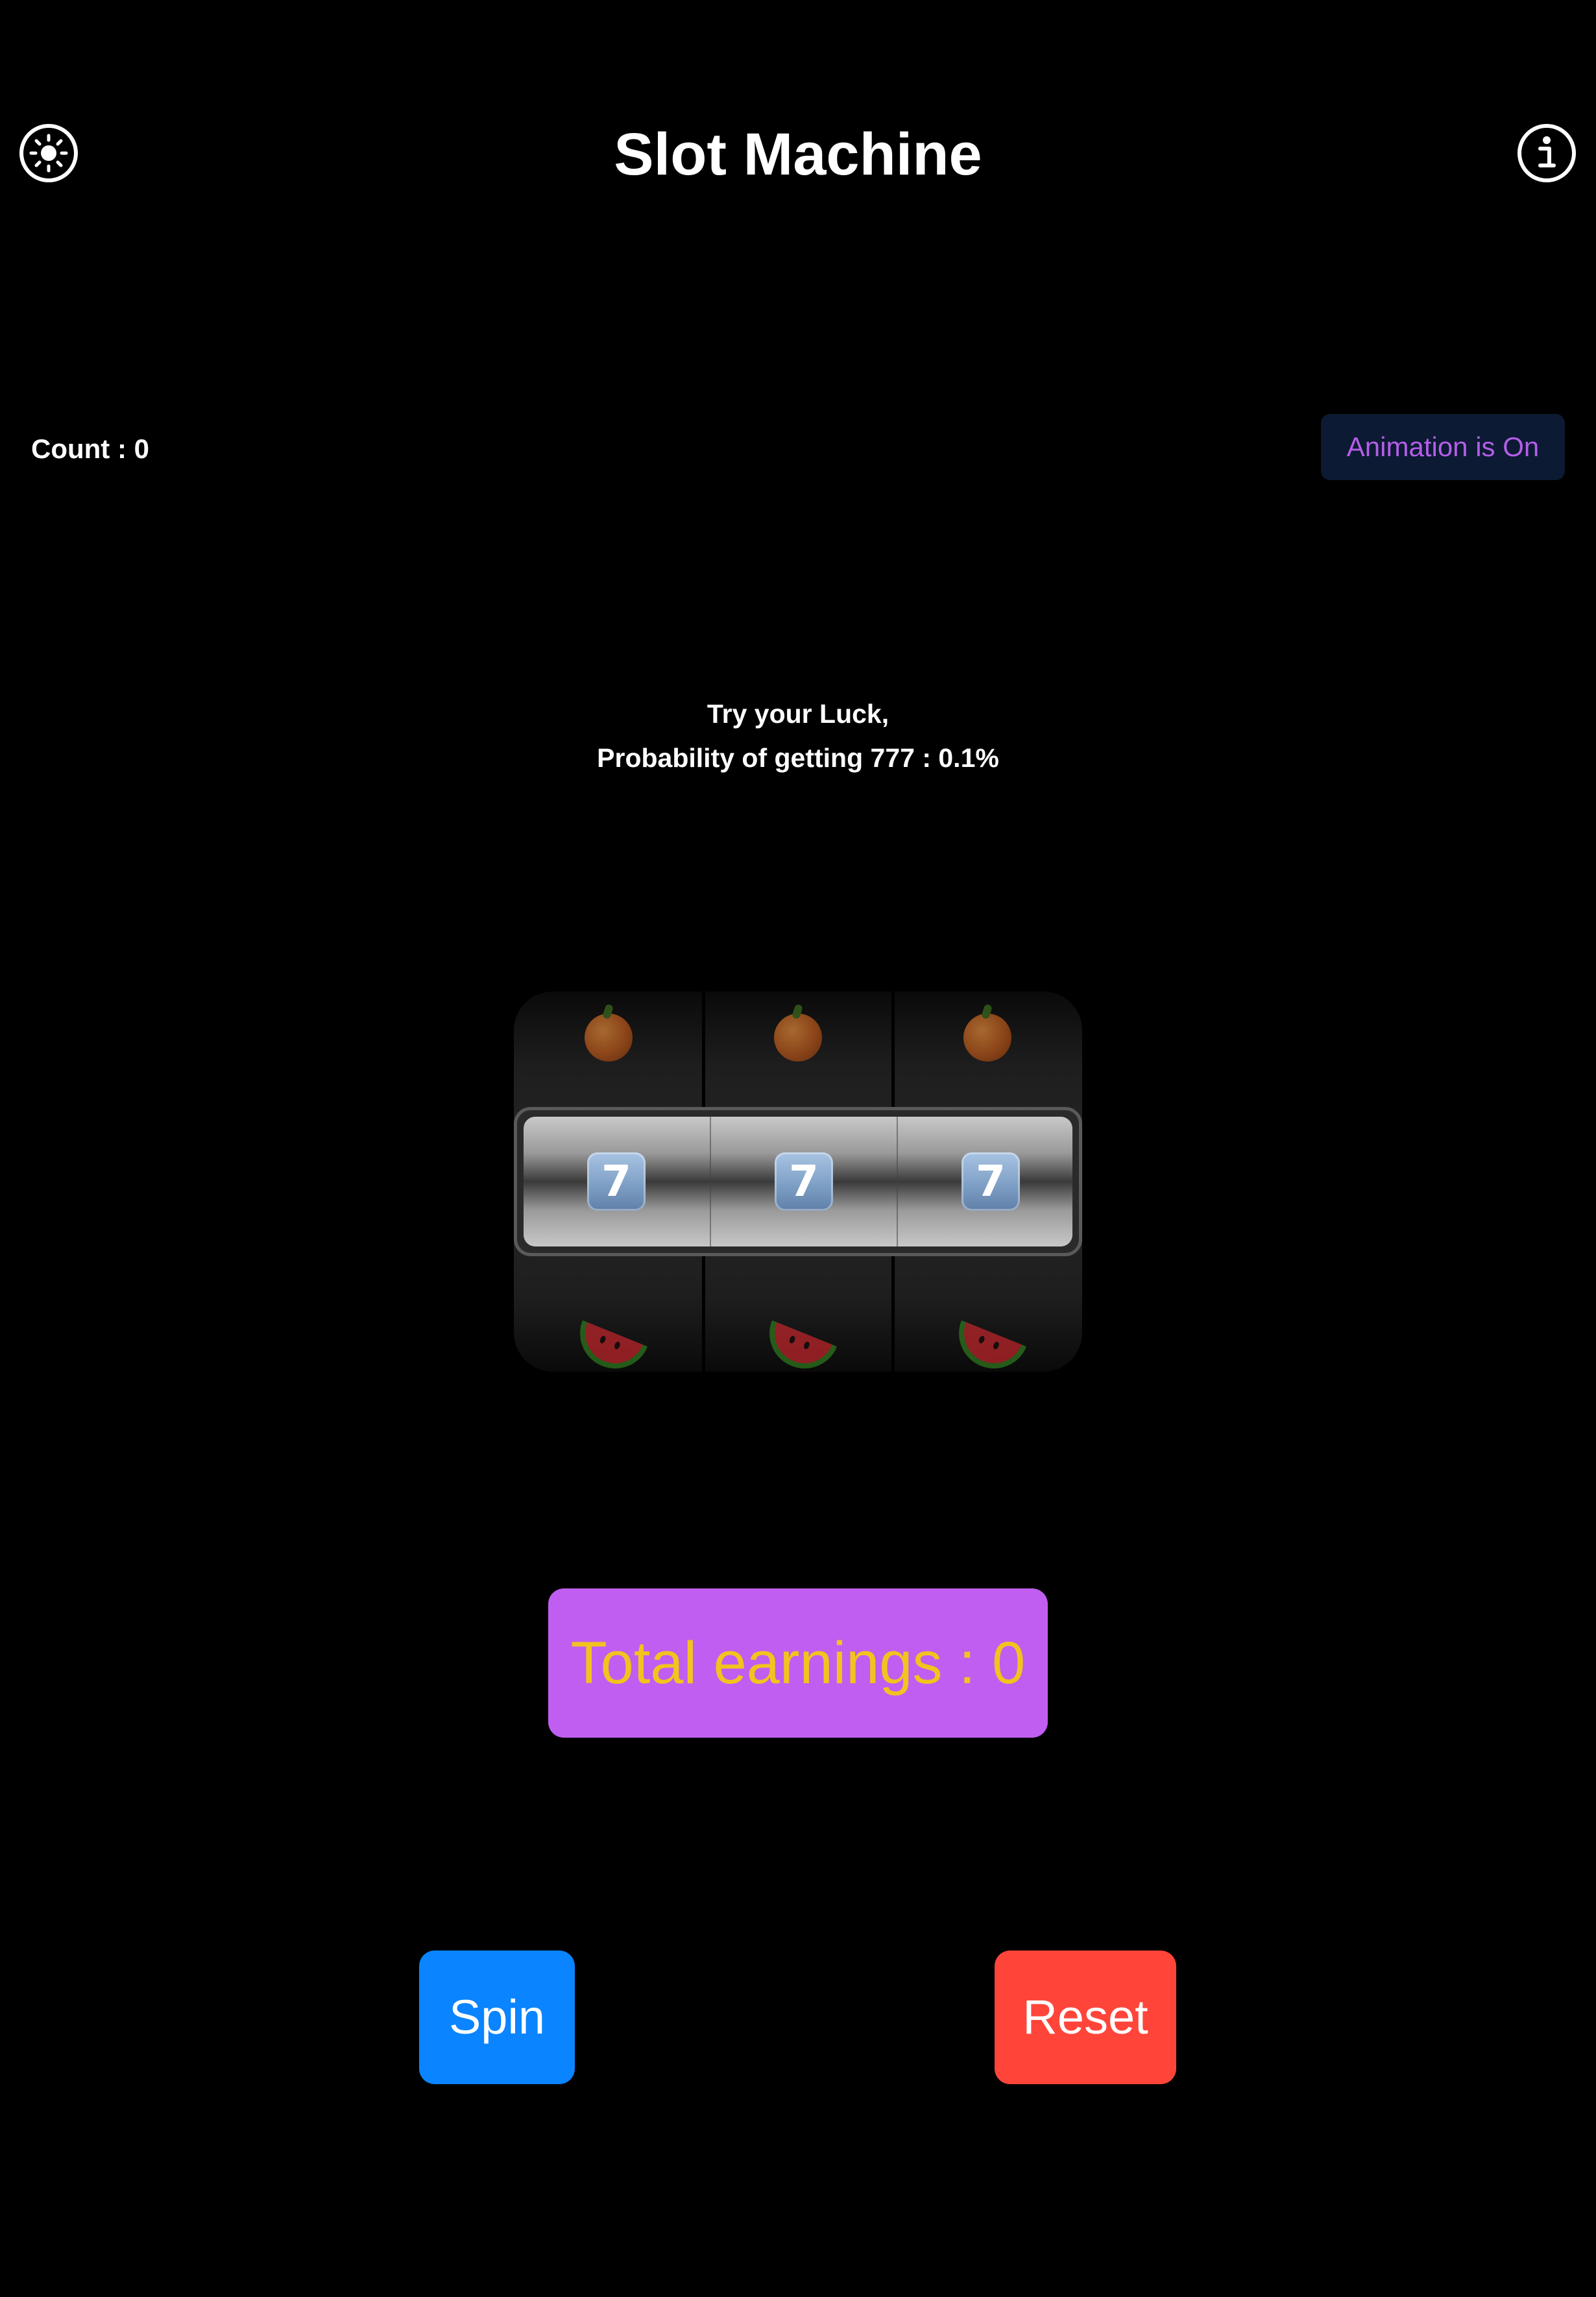 This screenshot has width=1596, height=2297. I want to click on payline-cell-3: 7, so click(984, 1181).